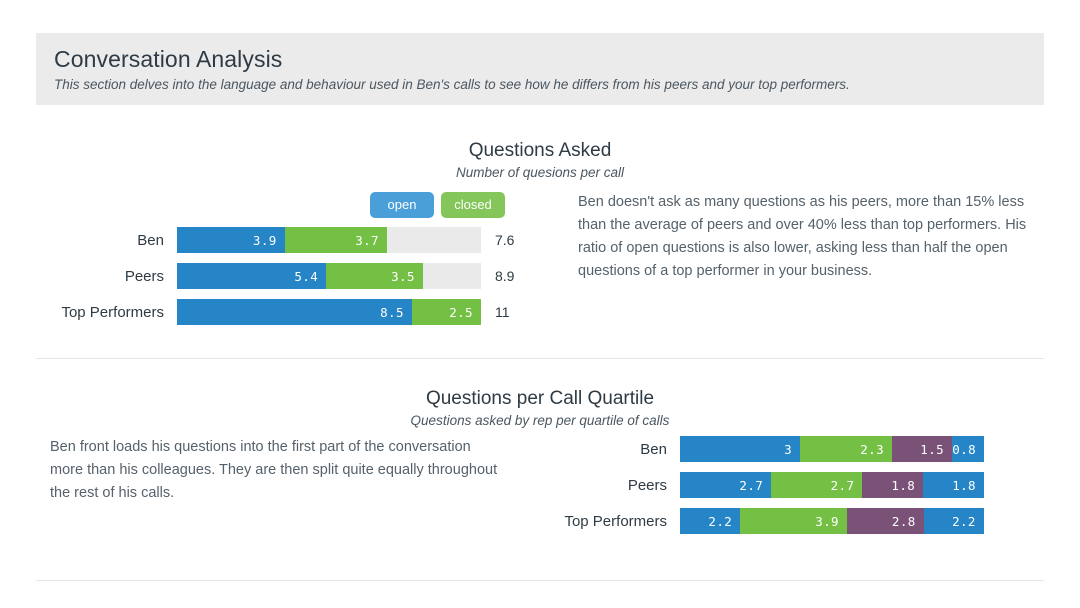  I want to click on chart1-segment-closed: 3.5, so click(374, 276).